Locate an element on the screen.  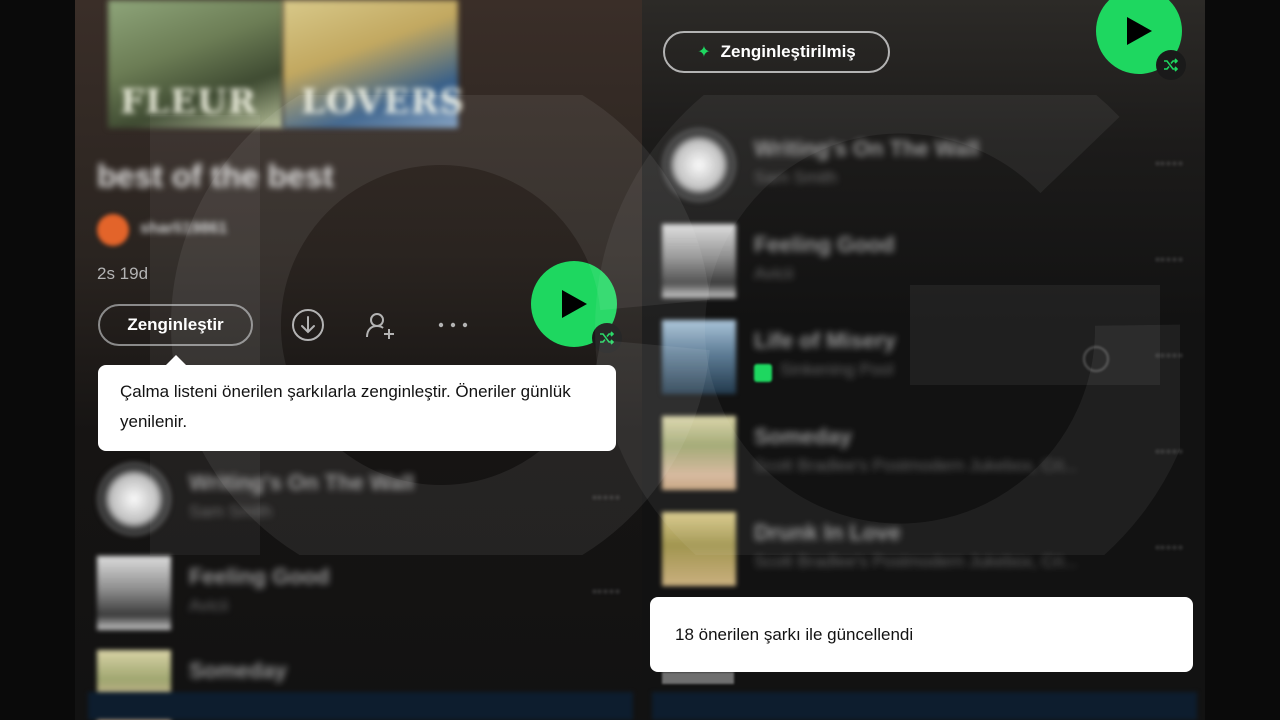
playlist-duration: 2s 19d is located at coordinates (123, 273).